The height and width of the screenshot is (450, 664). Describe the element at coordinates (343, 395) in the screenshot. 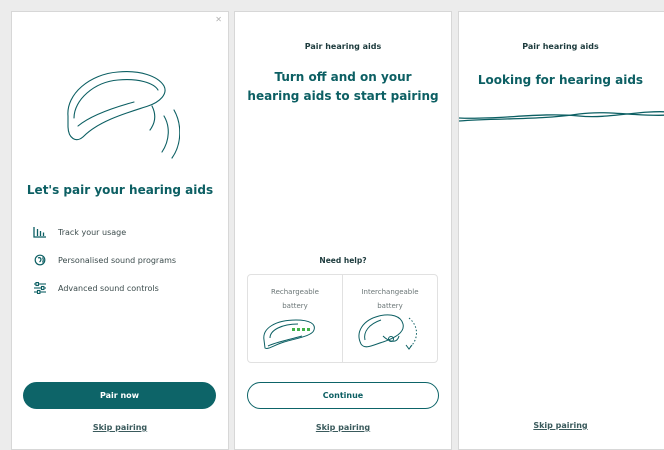

I see `continue-button: Continue` at that location.